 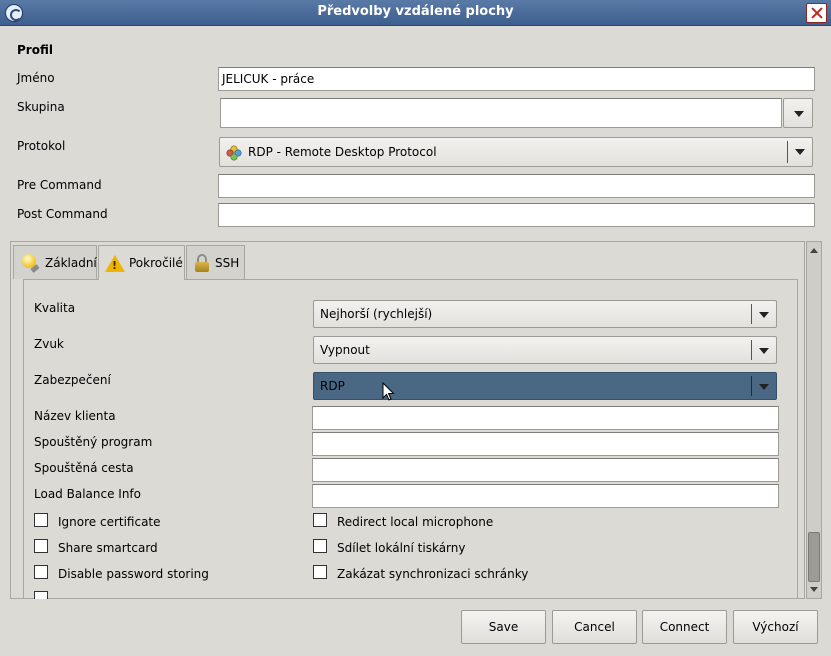 I want to click on pre-command-input, so click(x=516, y=186).